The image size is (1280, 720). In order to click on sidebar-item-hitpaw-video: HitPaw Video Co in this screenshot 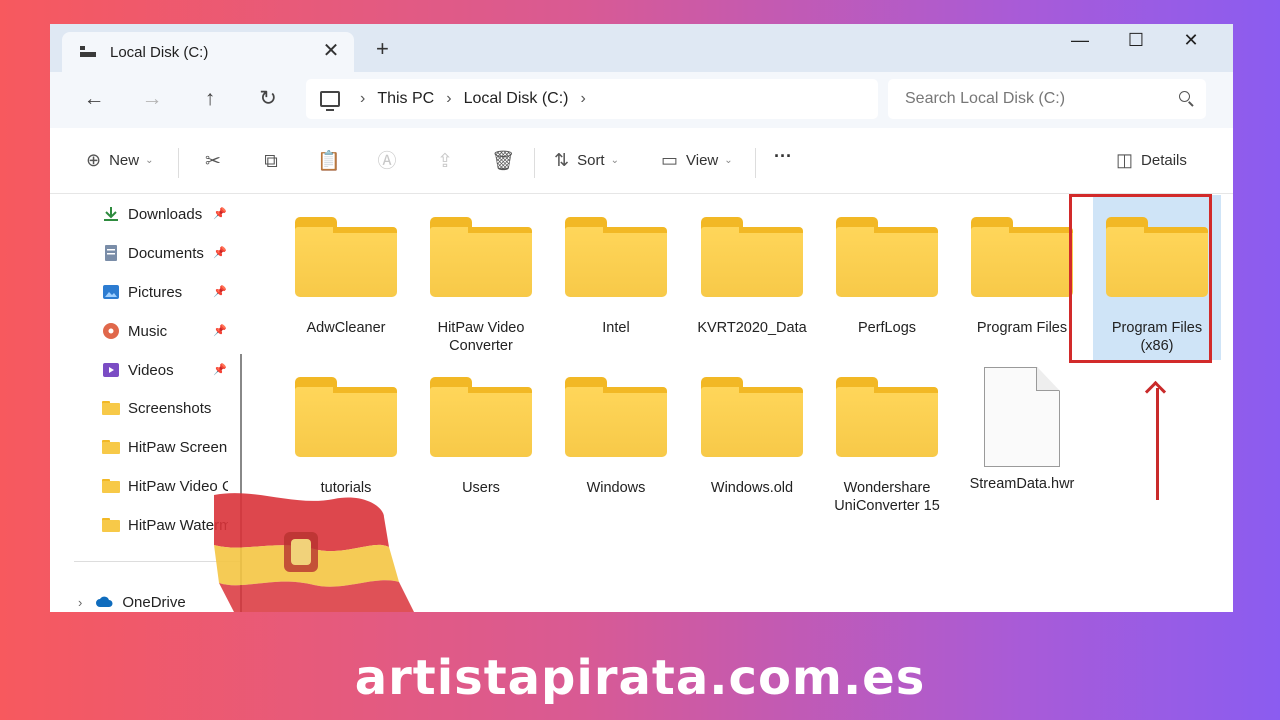, I will do `click(165, 486)`.